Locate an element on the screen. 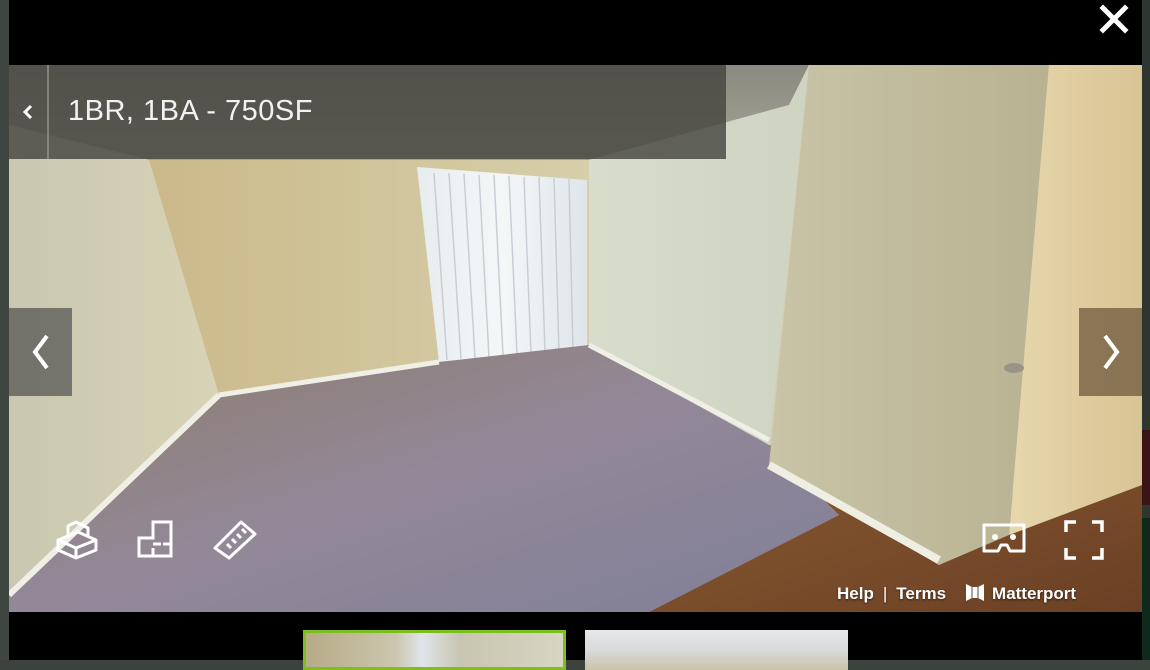 The width and height of the screenshot is (1150, 670). next-button is located at coordinates (1110, 352).